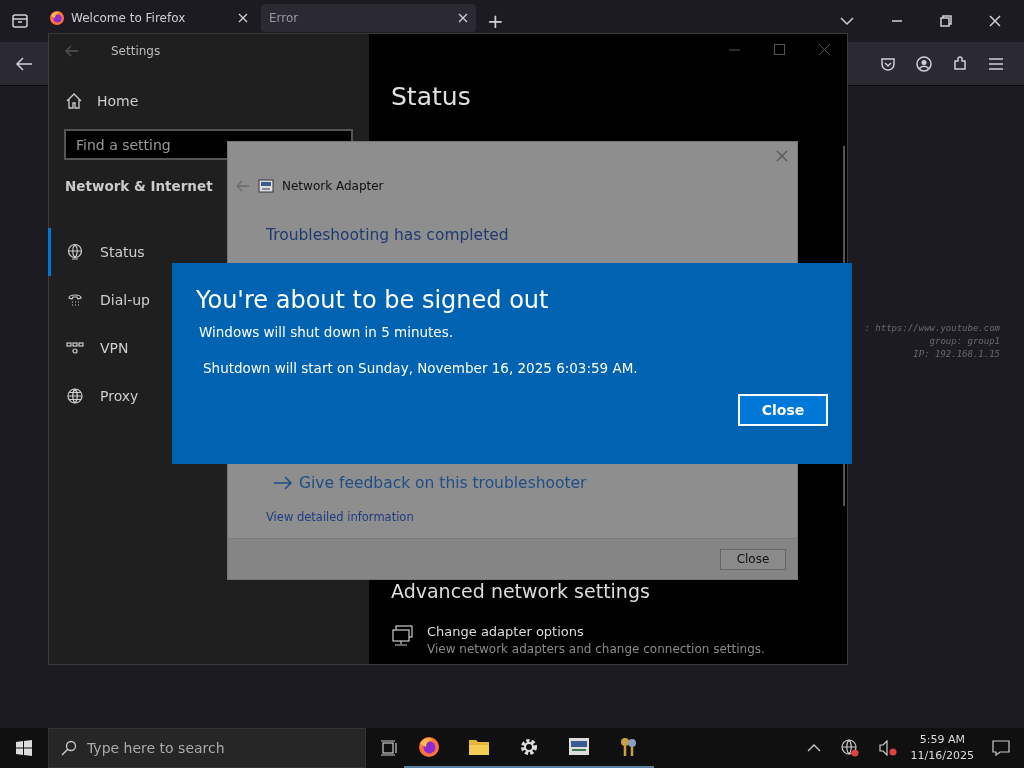 This screenshot has height=768, width=1024. Describe the element at coordinates (284, 18) in the screenshot. I see `tab-title: Error` at that location.